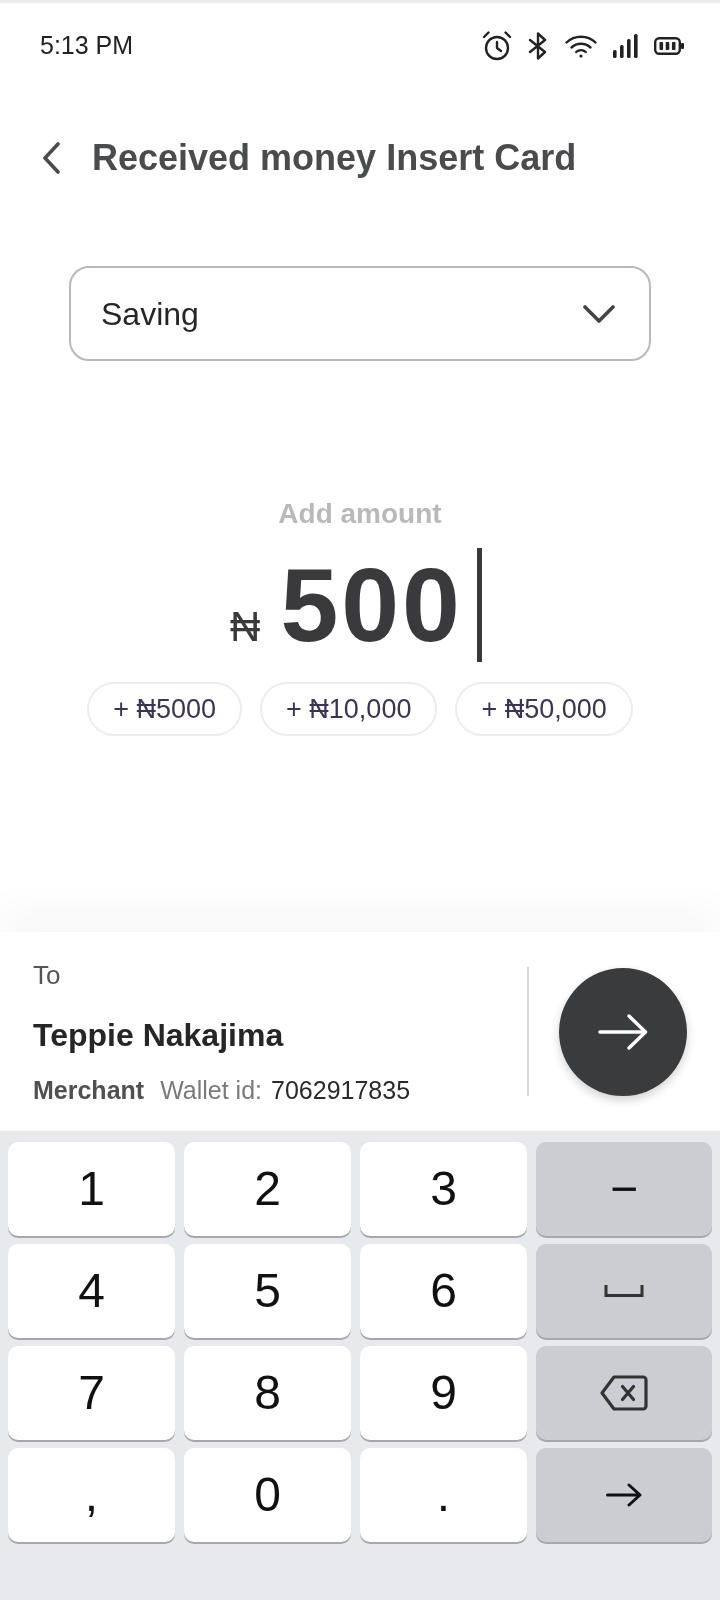  What do you see at coordinates (599, 313) in the screenshot?
I see `chevron-down-icon` at bounding box center [599, 313].